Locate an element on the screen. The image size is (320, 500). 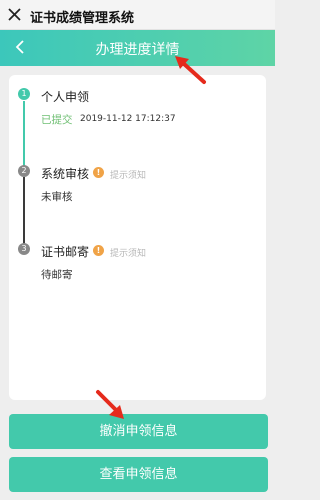
step-1-title: 个人申领 is located at coordinates (65, 97).